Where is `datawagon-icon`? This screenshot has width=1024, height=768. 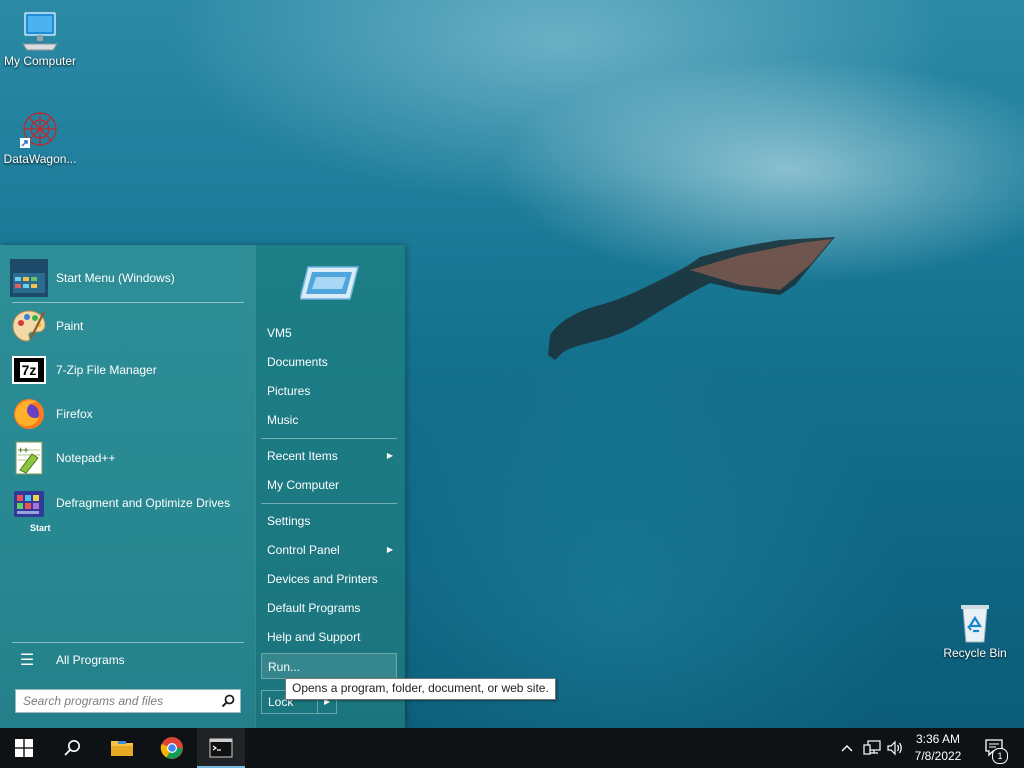
datawagon-icon is located at coordinates (38, 130).